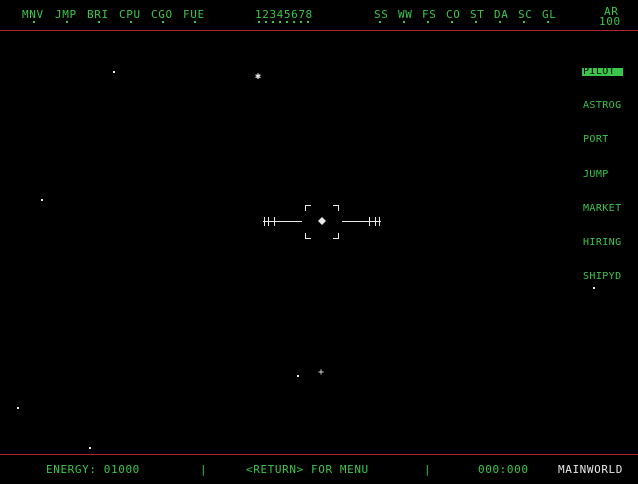  I want to click on menu-item-astrog: ASTROG, so click(602, 106).